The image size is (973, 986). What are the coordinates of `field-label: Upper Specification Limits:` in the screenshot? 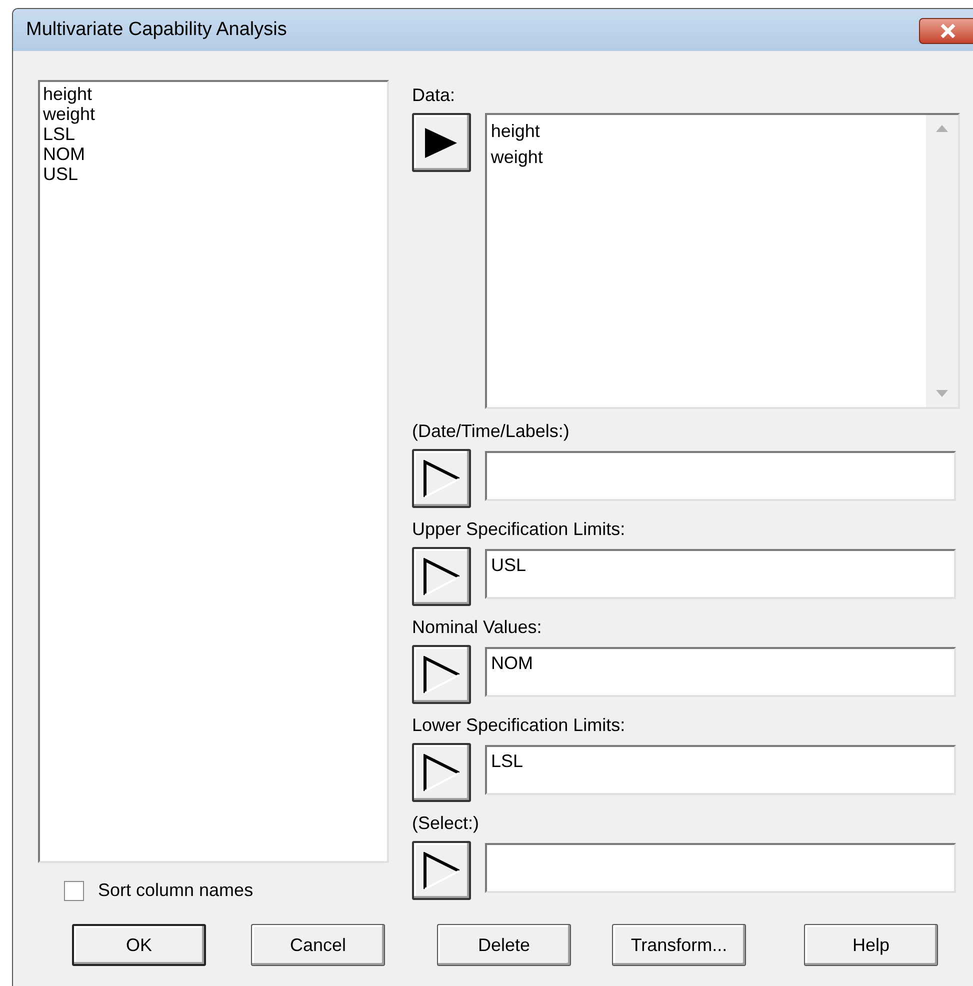 It's located at (519, 529).